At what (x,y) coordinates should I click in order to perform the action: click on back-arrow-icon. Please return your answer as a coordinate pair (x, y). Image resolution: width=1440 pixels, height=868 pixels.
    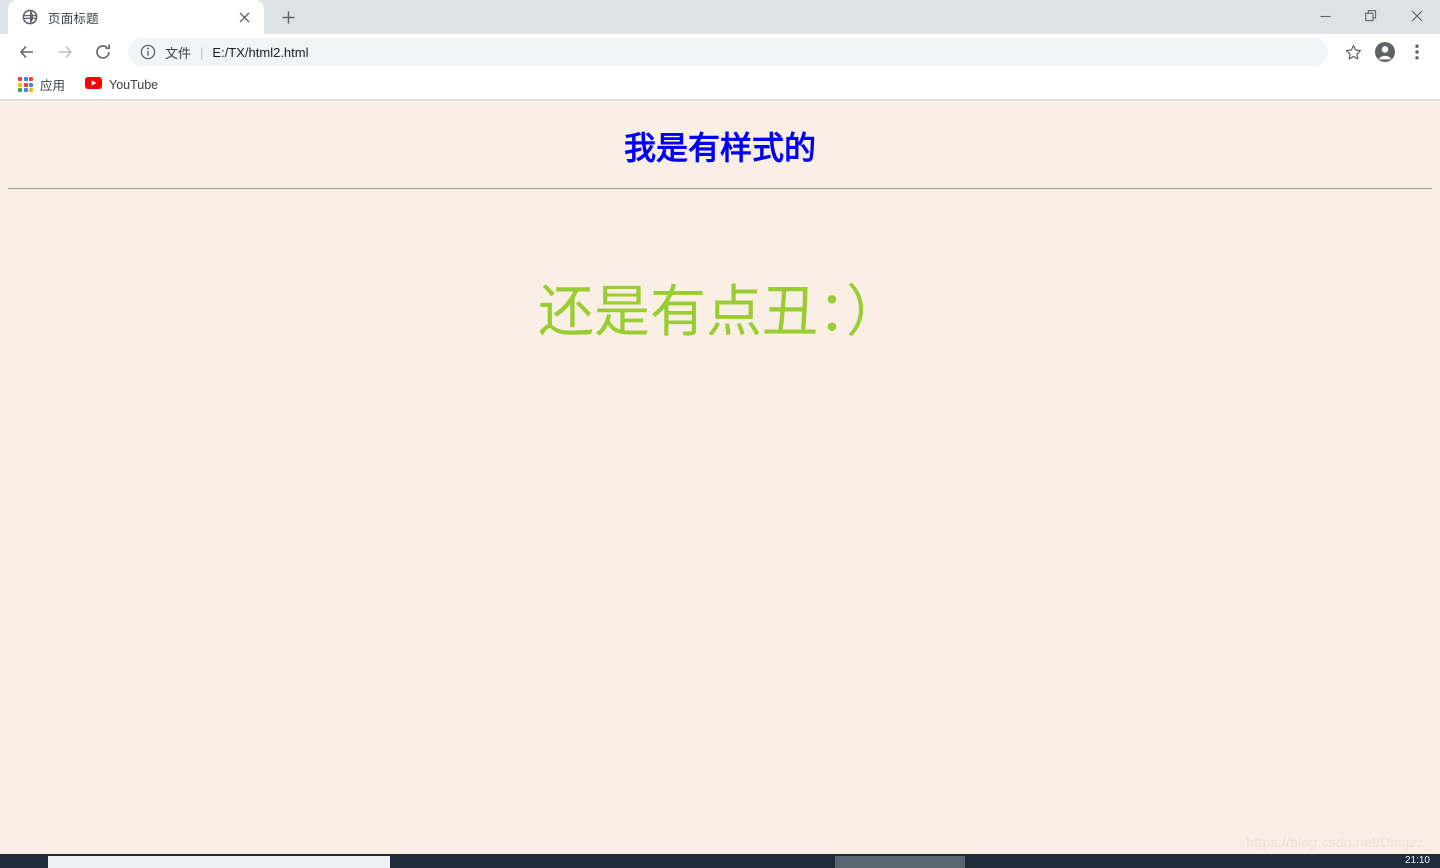
    Looking at the image, I should click on (27, 52).